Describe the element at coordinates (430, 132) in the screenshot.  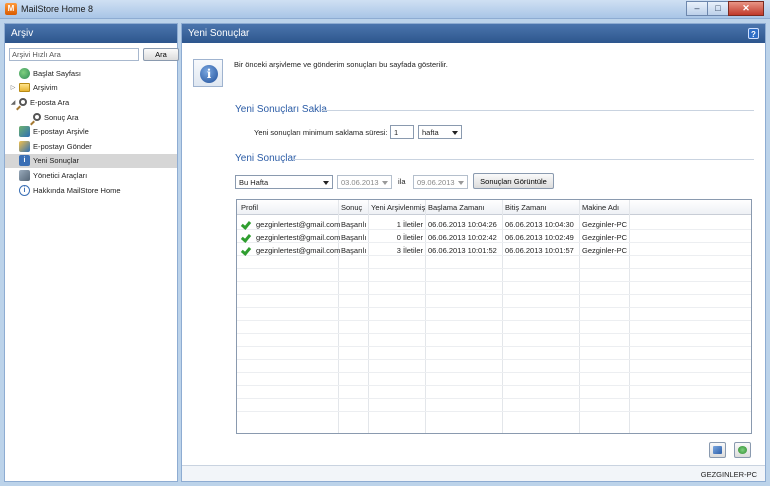
I see `keep-unit-value: hafta` at that location.